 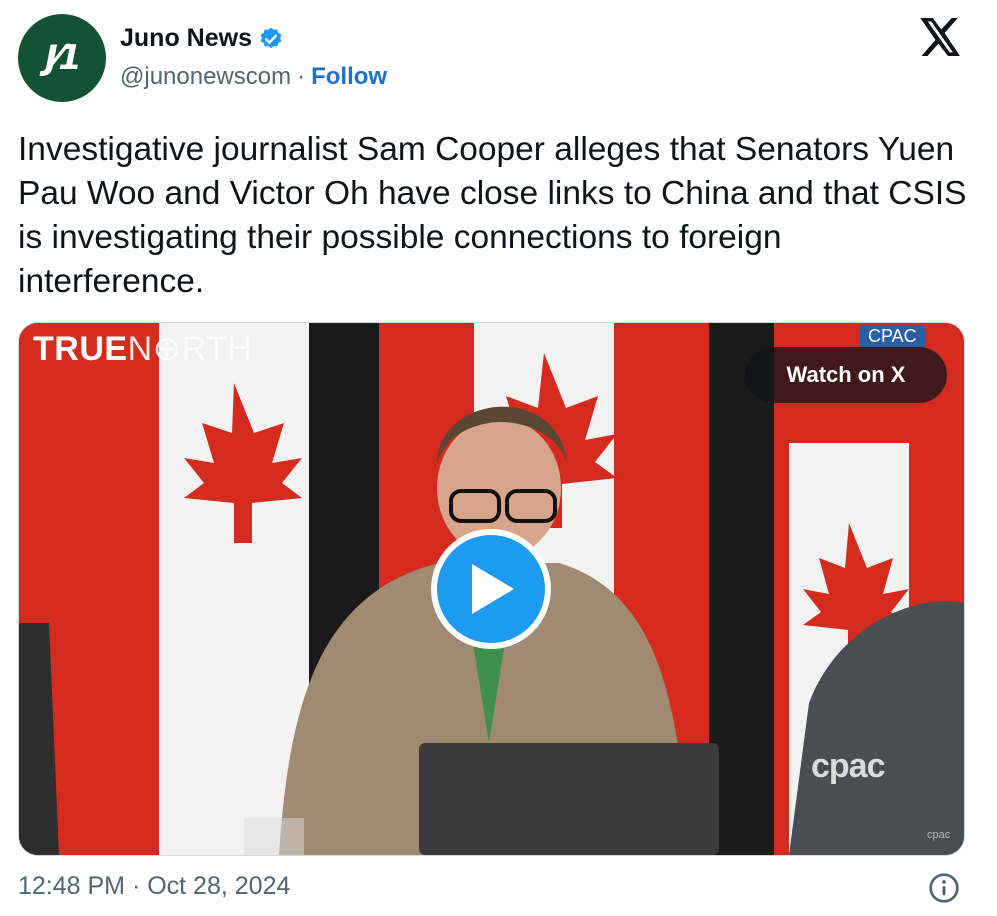 What do you see at coordinates (941, 37) in the screenshot?
I see `x-logo-icon` at bounding box center [941, 37].